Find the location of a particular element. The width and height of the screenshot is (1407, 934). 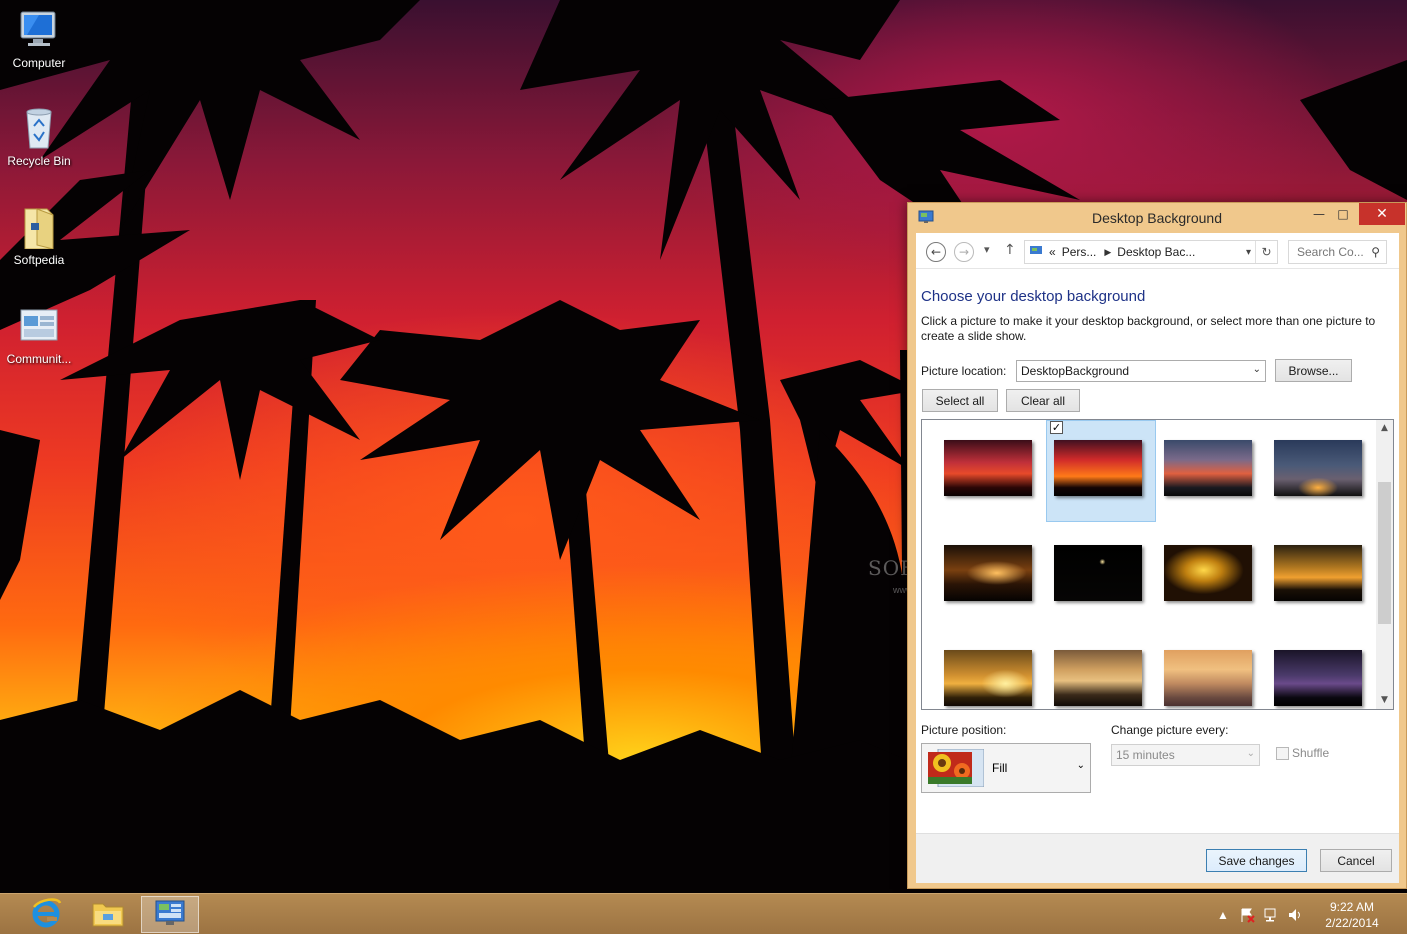

desktop-icon-label: Recycle Bin is located at coordinates (39, 161).